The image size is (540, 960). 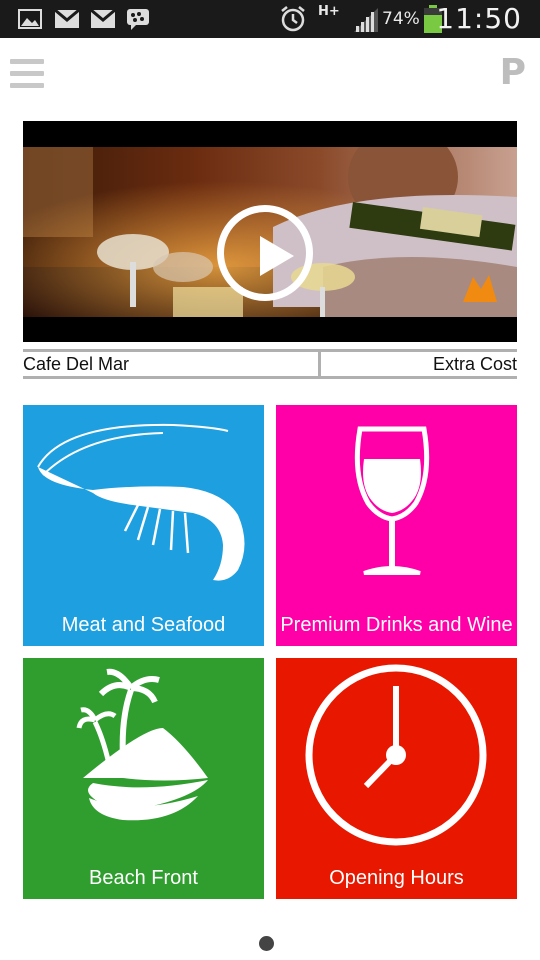 I want to click on tile-meat-seafood: Meat and Seafood, so click(x=143, y=525).